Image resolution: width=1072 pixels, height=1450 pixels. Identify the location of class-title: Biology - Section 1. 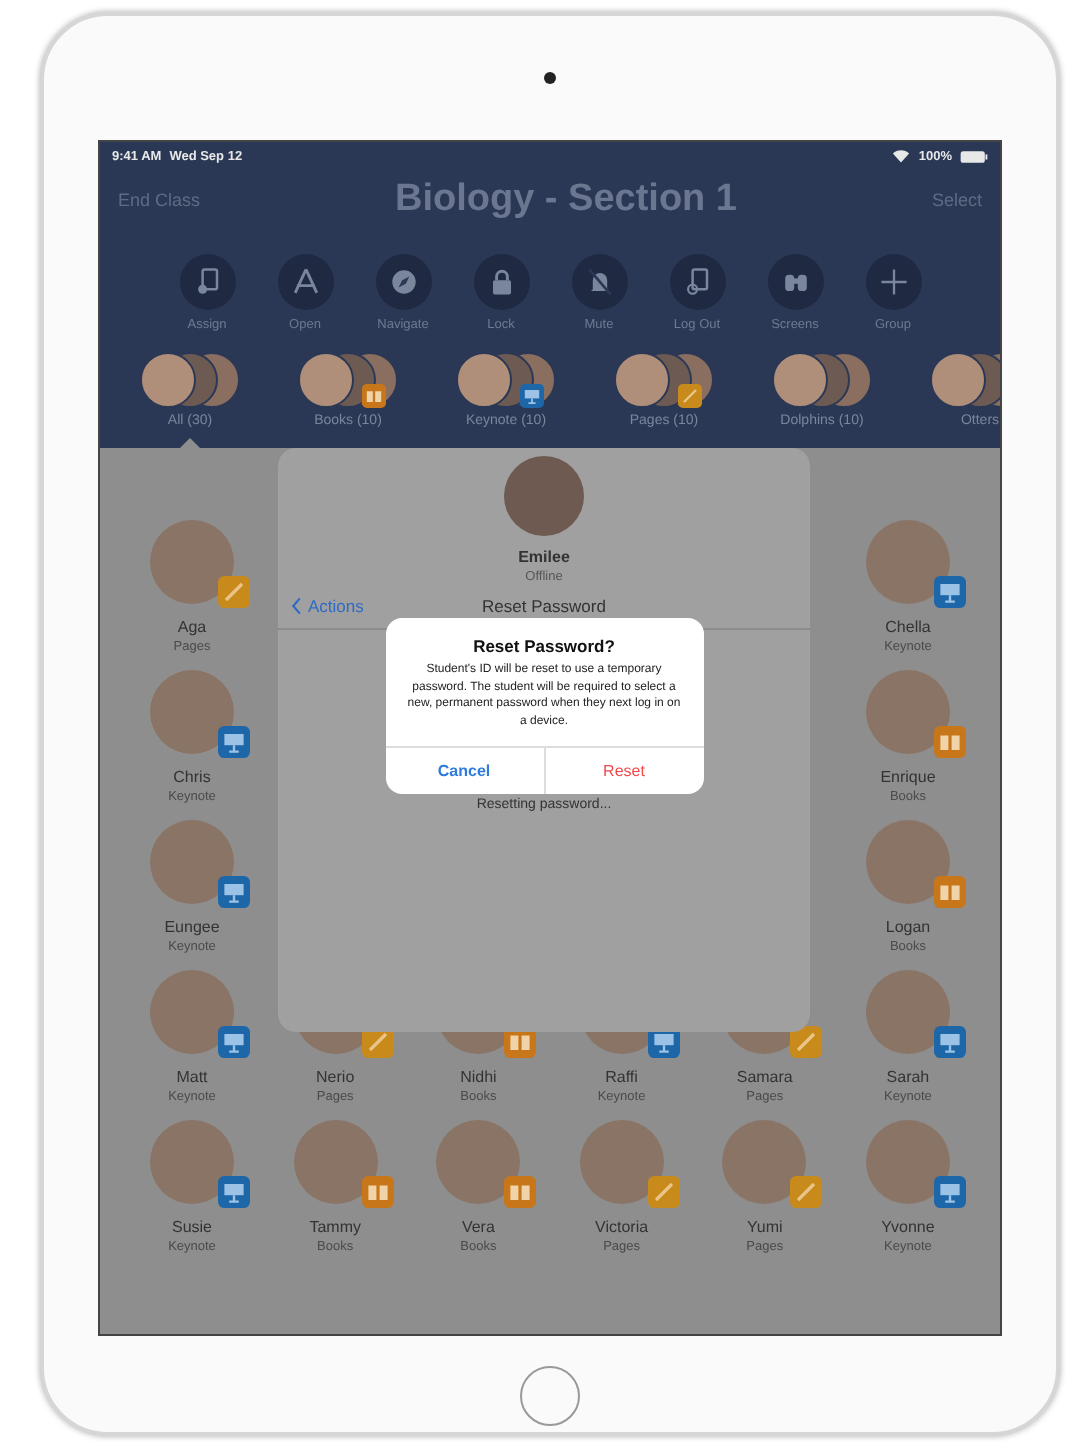
(566, 200).